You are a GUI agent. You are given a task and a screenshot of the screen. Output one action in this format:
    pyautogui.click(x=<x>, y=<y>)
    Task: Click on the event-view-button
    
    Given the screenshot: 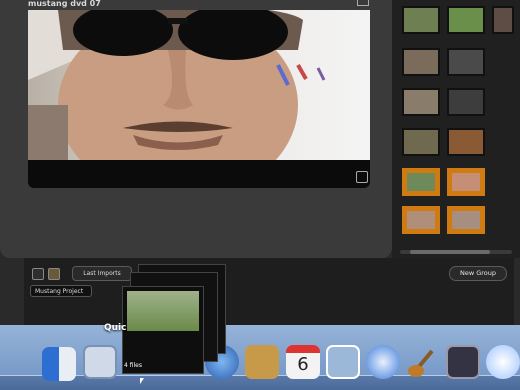 What is the action you would take?
    pyautogui.click(x=54, y=274)
    